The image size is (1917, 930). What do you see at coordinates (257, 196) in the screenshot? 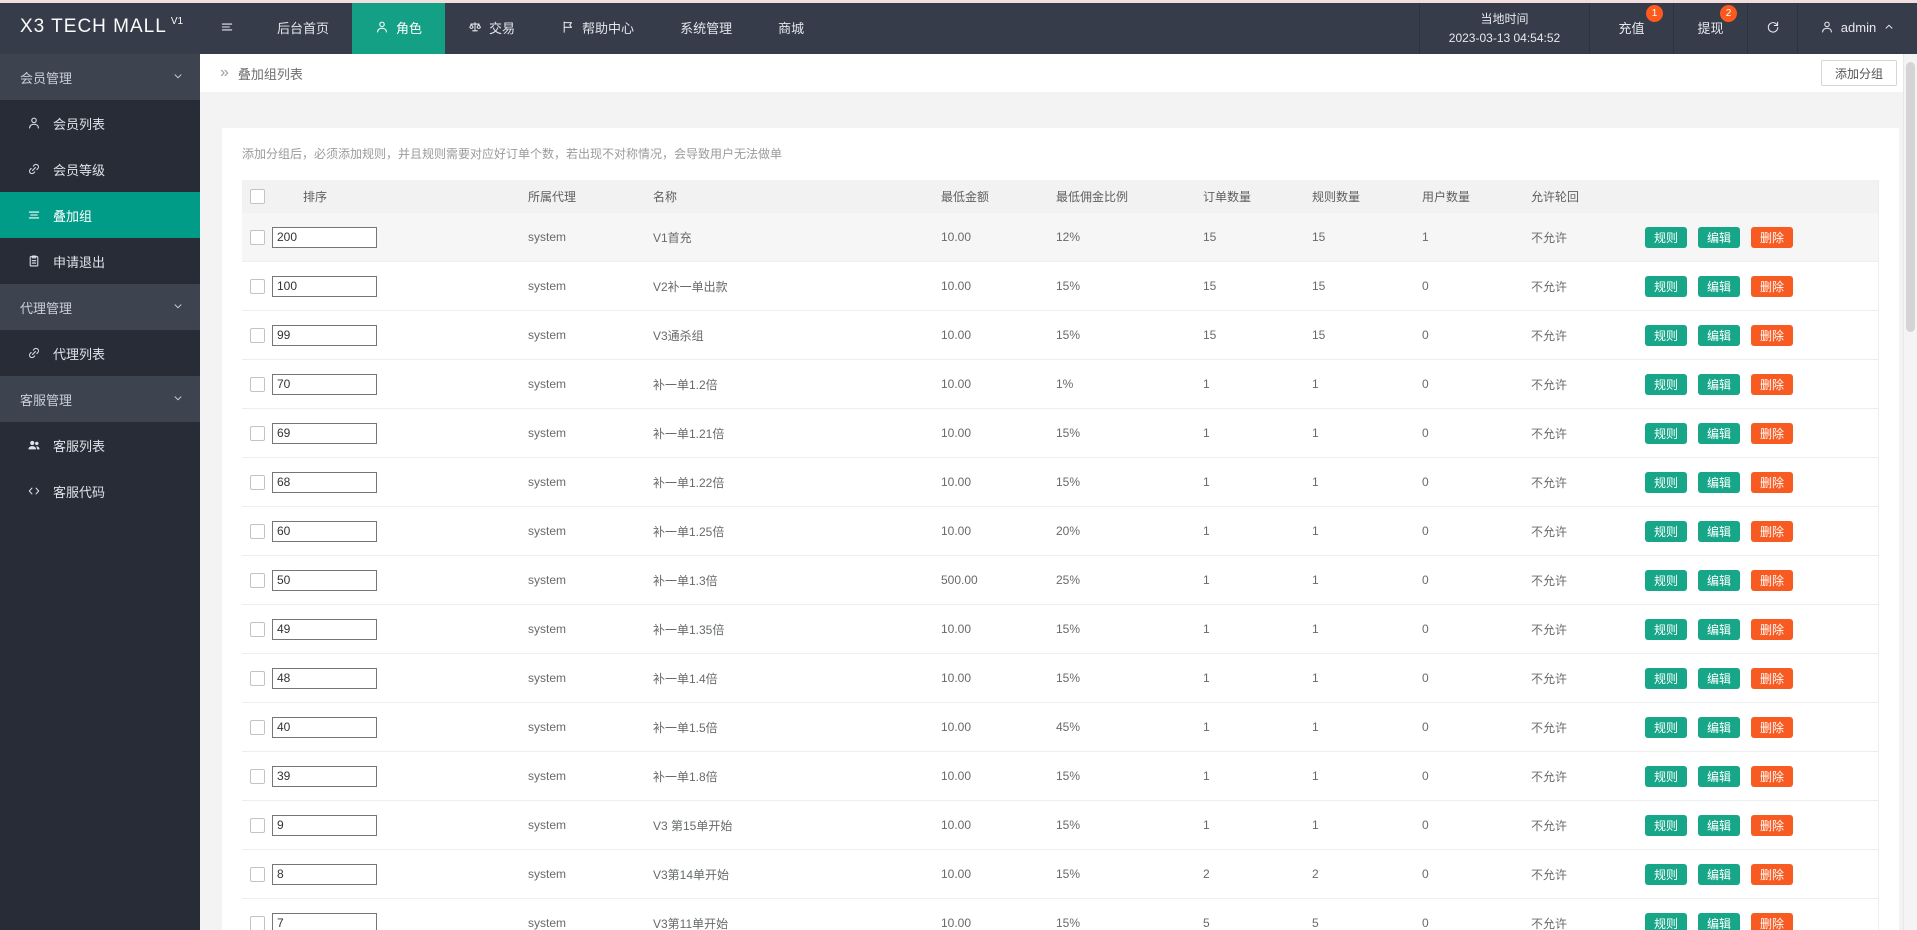
I see `select-all-checkbox` at bounding box center [257, 196].